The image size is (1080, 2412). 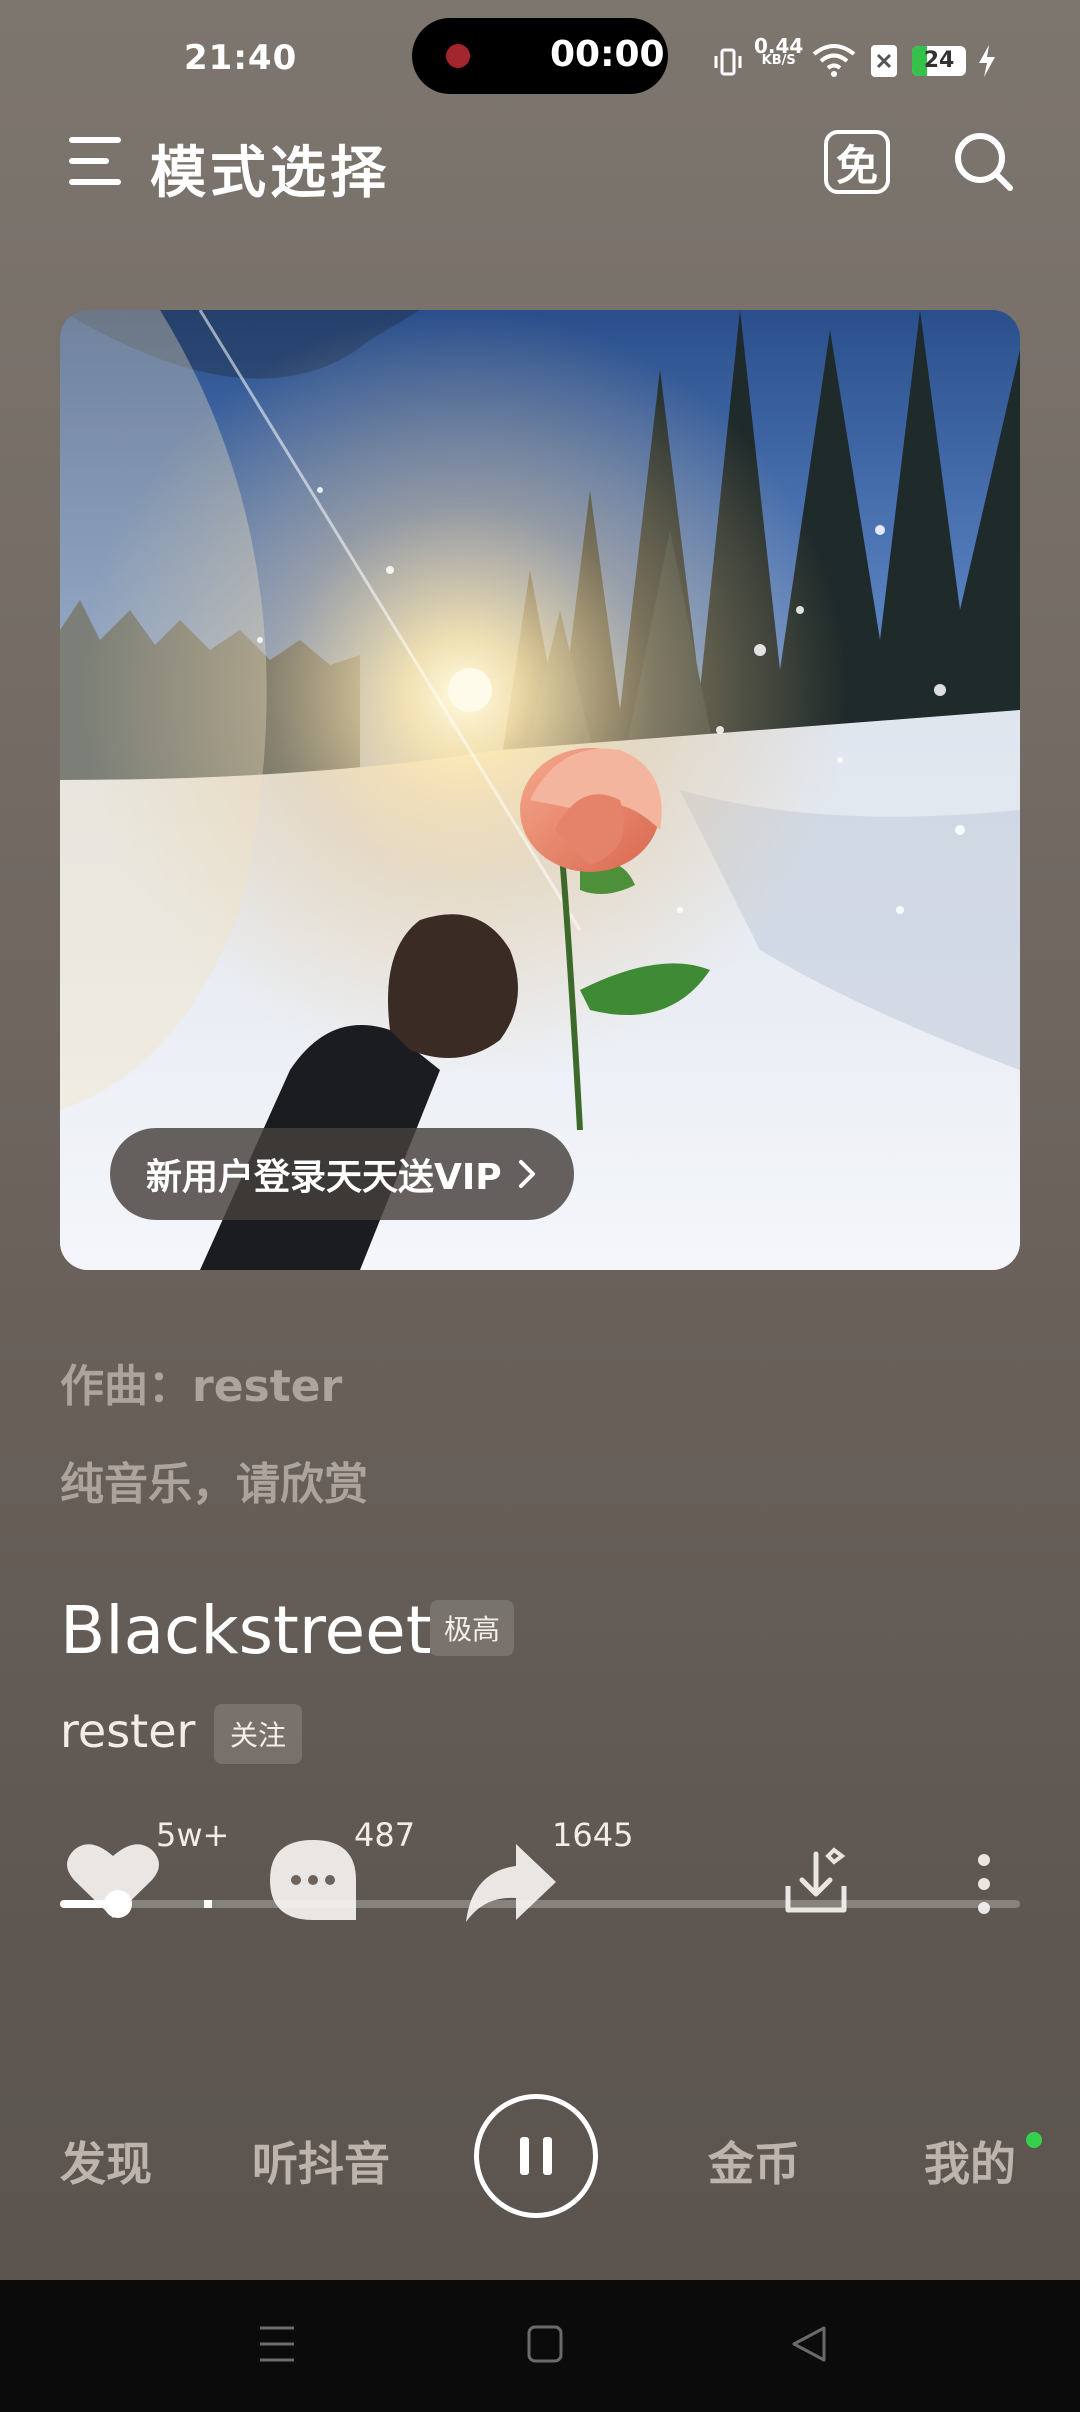 I want to click on like-count: 5w+, so click(x=193, y=1835).